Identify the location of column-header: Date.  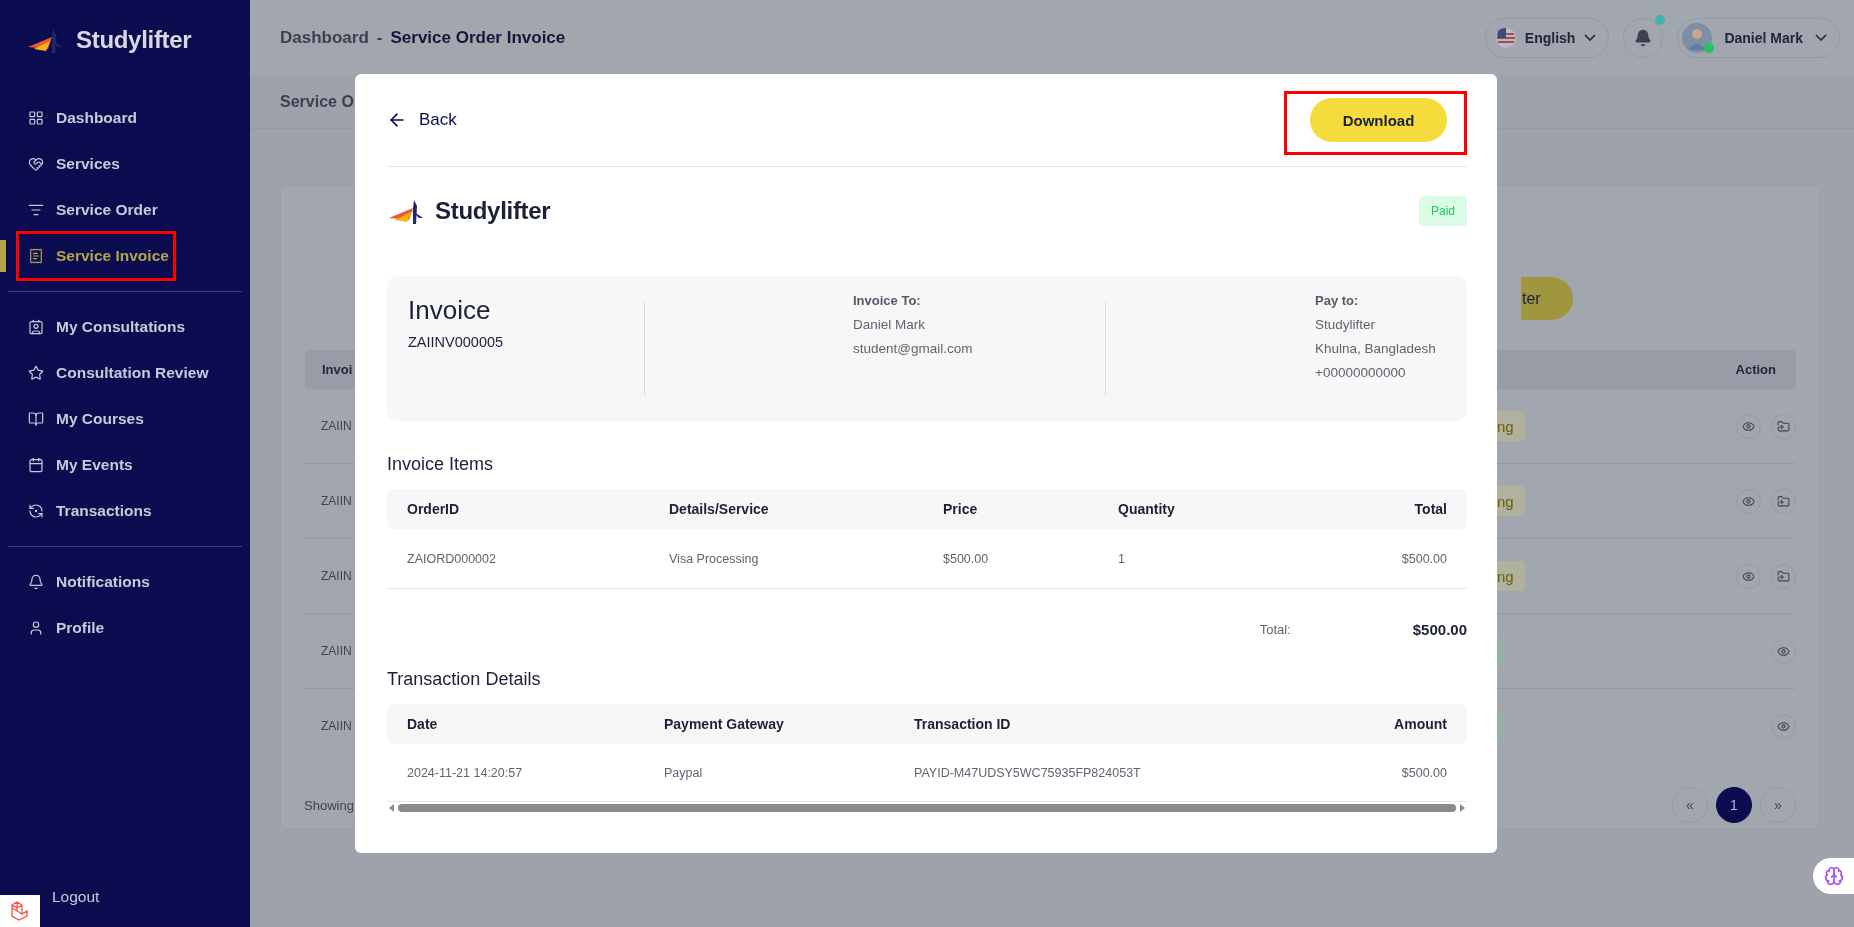
(423, 724).